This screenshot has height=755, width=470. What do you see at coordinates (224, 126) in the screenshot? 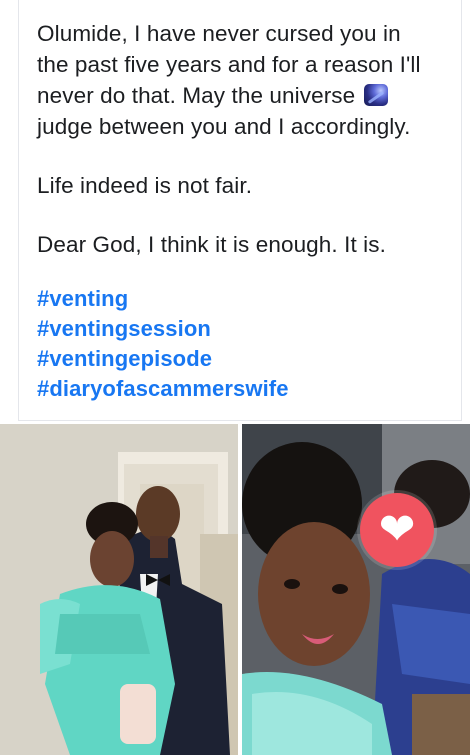
I see `text-line: judge between you and I accordingly.` at bounding box center [224, 126].